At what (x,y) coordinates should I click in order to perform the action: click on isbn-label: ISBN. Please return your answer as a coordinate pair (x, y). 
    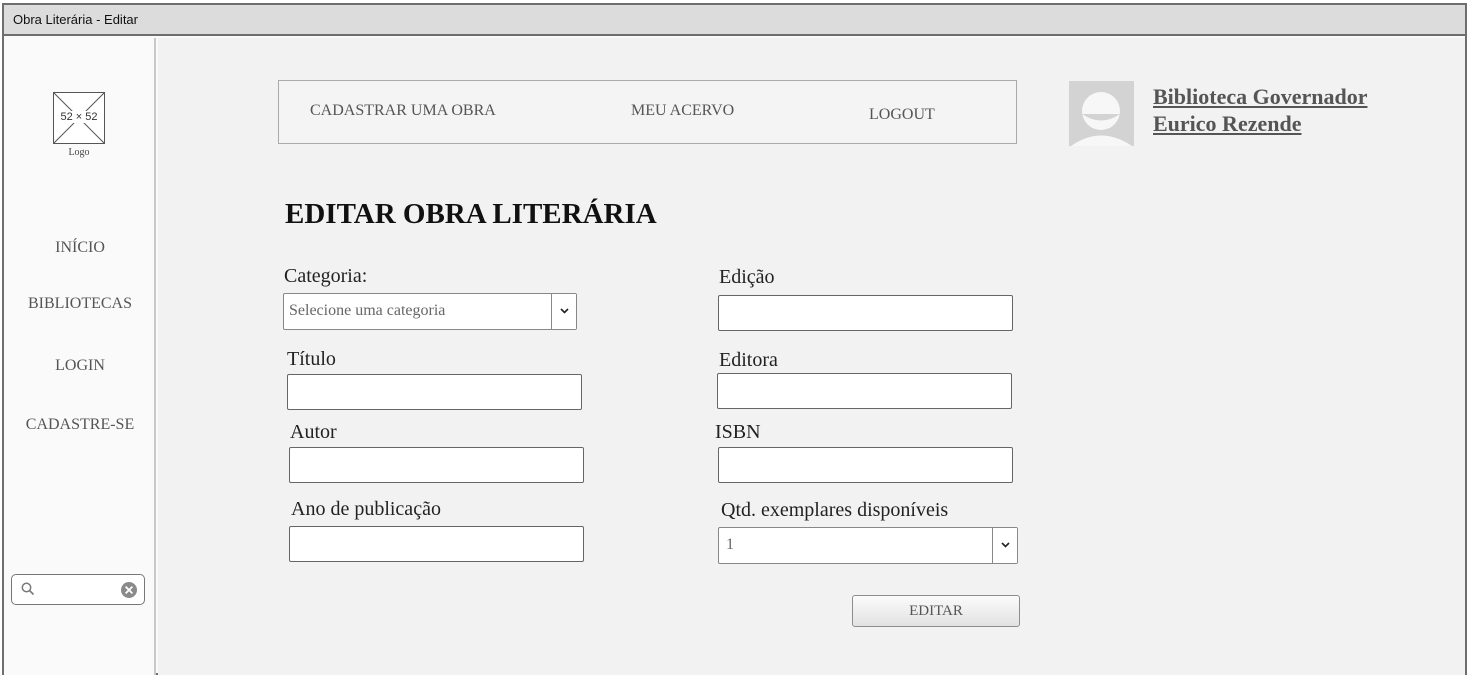
    Looking at the image, I should click on (738, 432).